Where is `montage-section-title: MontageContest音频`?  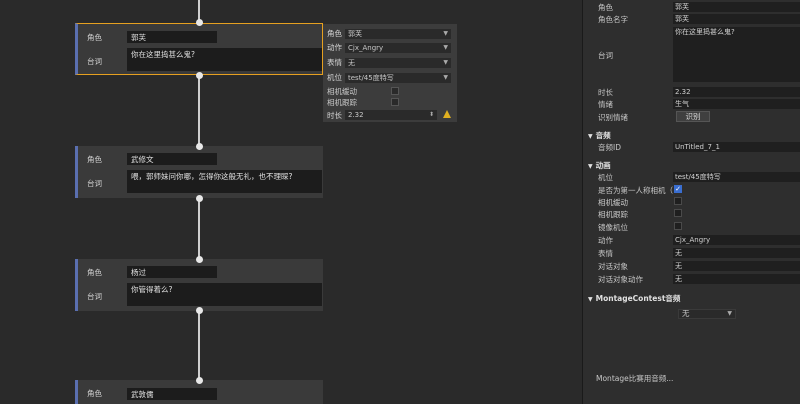 montage-section-title: MontageContest音频 is located at coordinates (638, 298).